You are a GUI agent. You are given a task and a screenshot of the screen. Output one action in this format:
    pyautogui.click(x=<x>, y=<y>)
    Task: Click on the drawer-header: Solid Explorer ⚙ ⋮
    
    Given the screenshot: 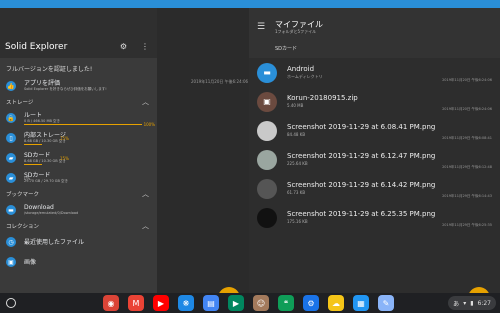 What is the action you would take?
    pyautogui.click(x=78, y=33)
    